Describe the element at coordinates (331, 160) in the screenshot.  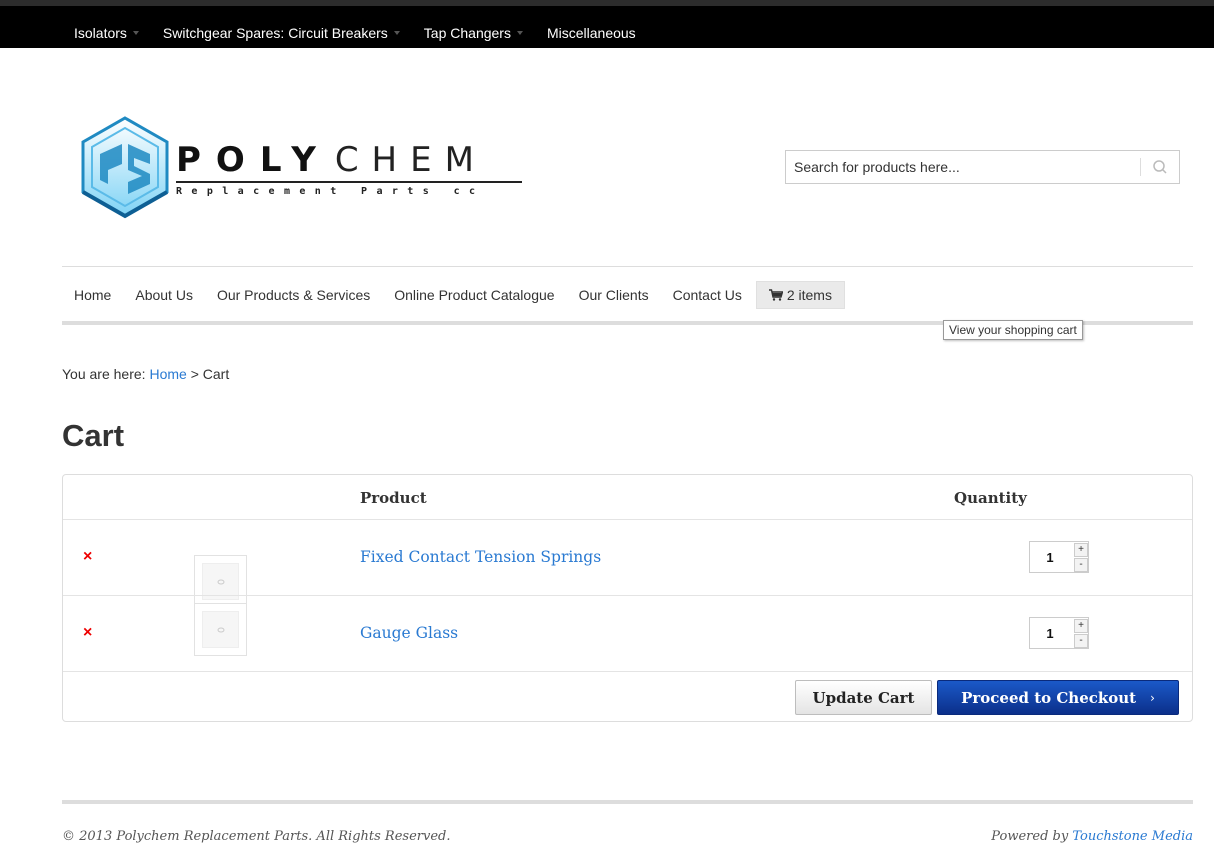
I see `brand-wordmark: POLY CHEM` at that location.